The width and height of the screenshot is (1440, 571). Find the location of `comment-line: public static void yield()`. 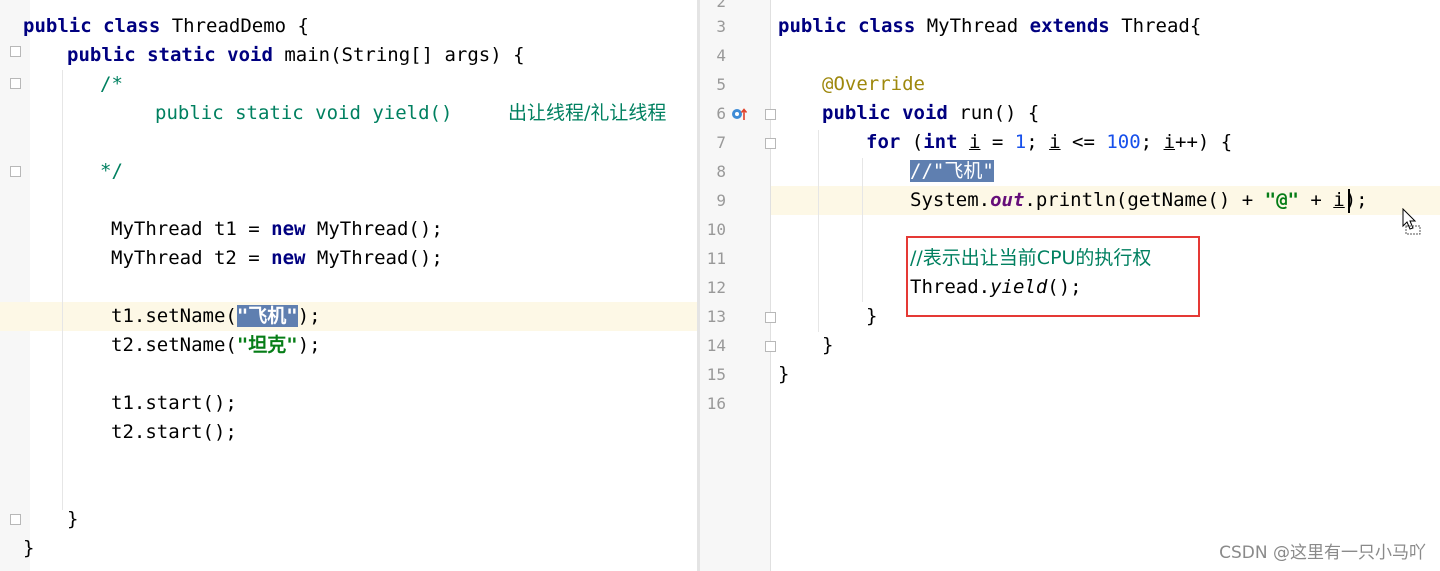

comment-line: public static void yield() is located at coordinates (303, 113).